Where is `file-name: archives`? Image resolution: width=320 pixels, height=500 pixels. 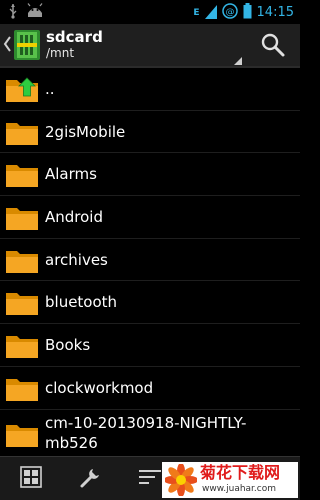
file-name: archives is located at coordinates (76, 259).